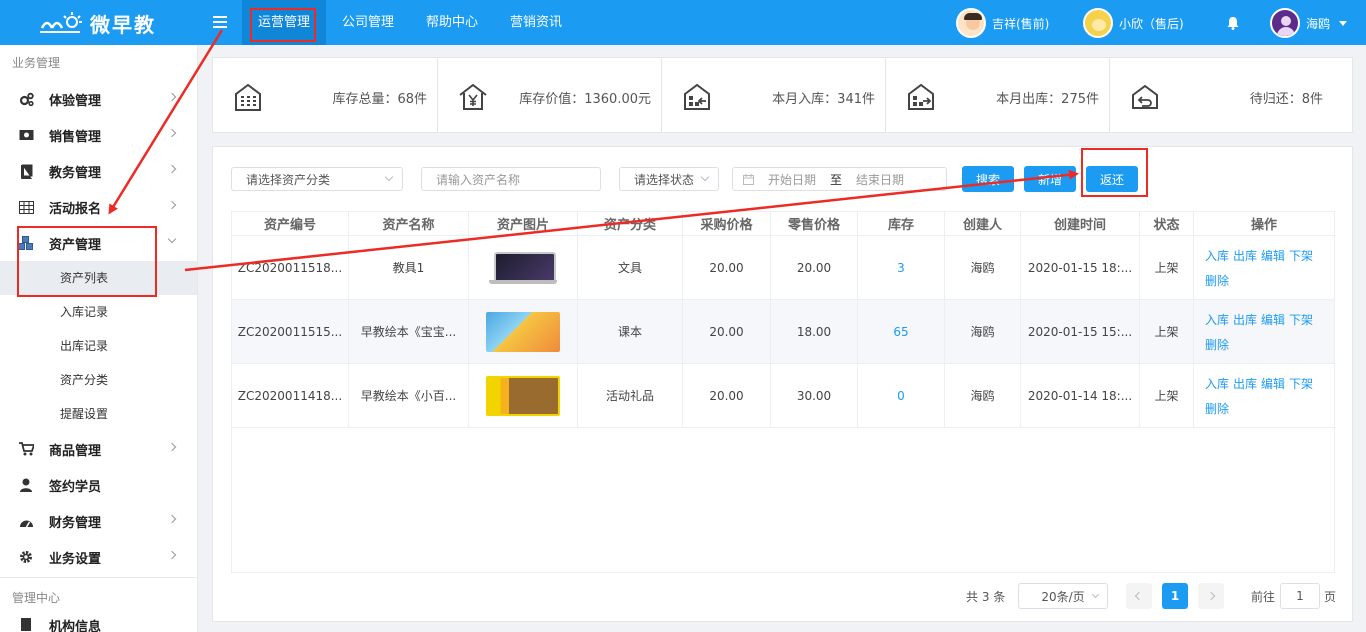  I want to click on sidebar-subitem-outbound-records: 出库记录, so click(98, 346).